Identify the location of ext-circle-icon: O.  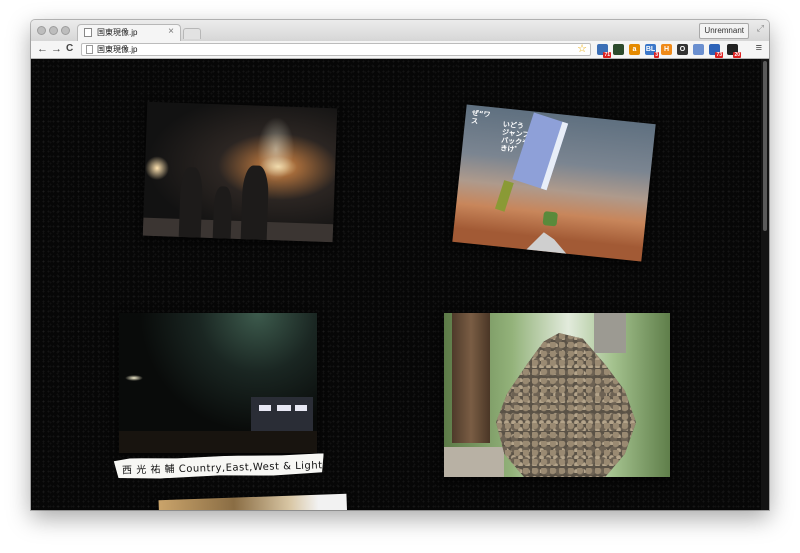
(682, 49).